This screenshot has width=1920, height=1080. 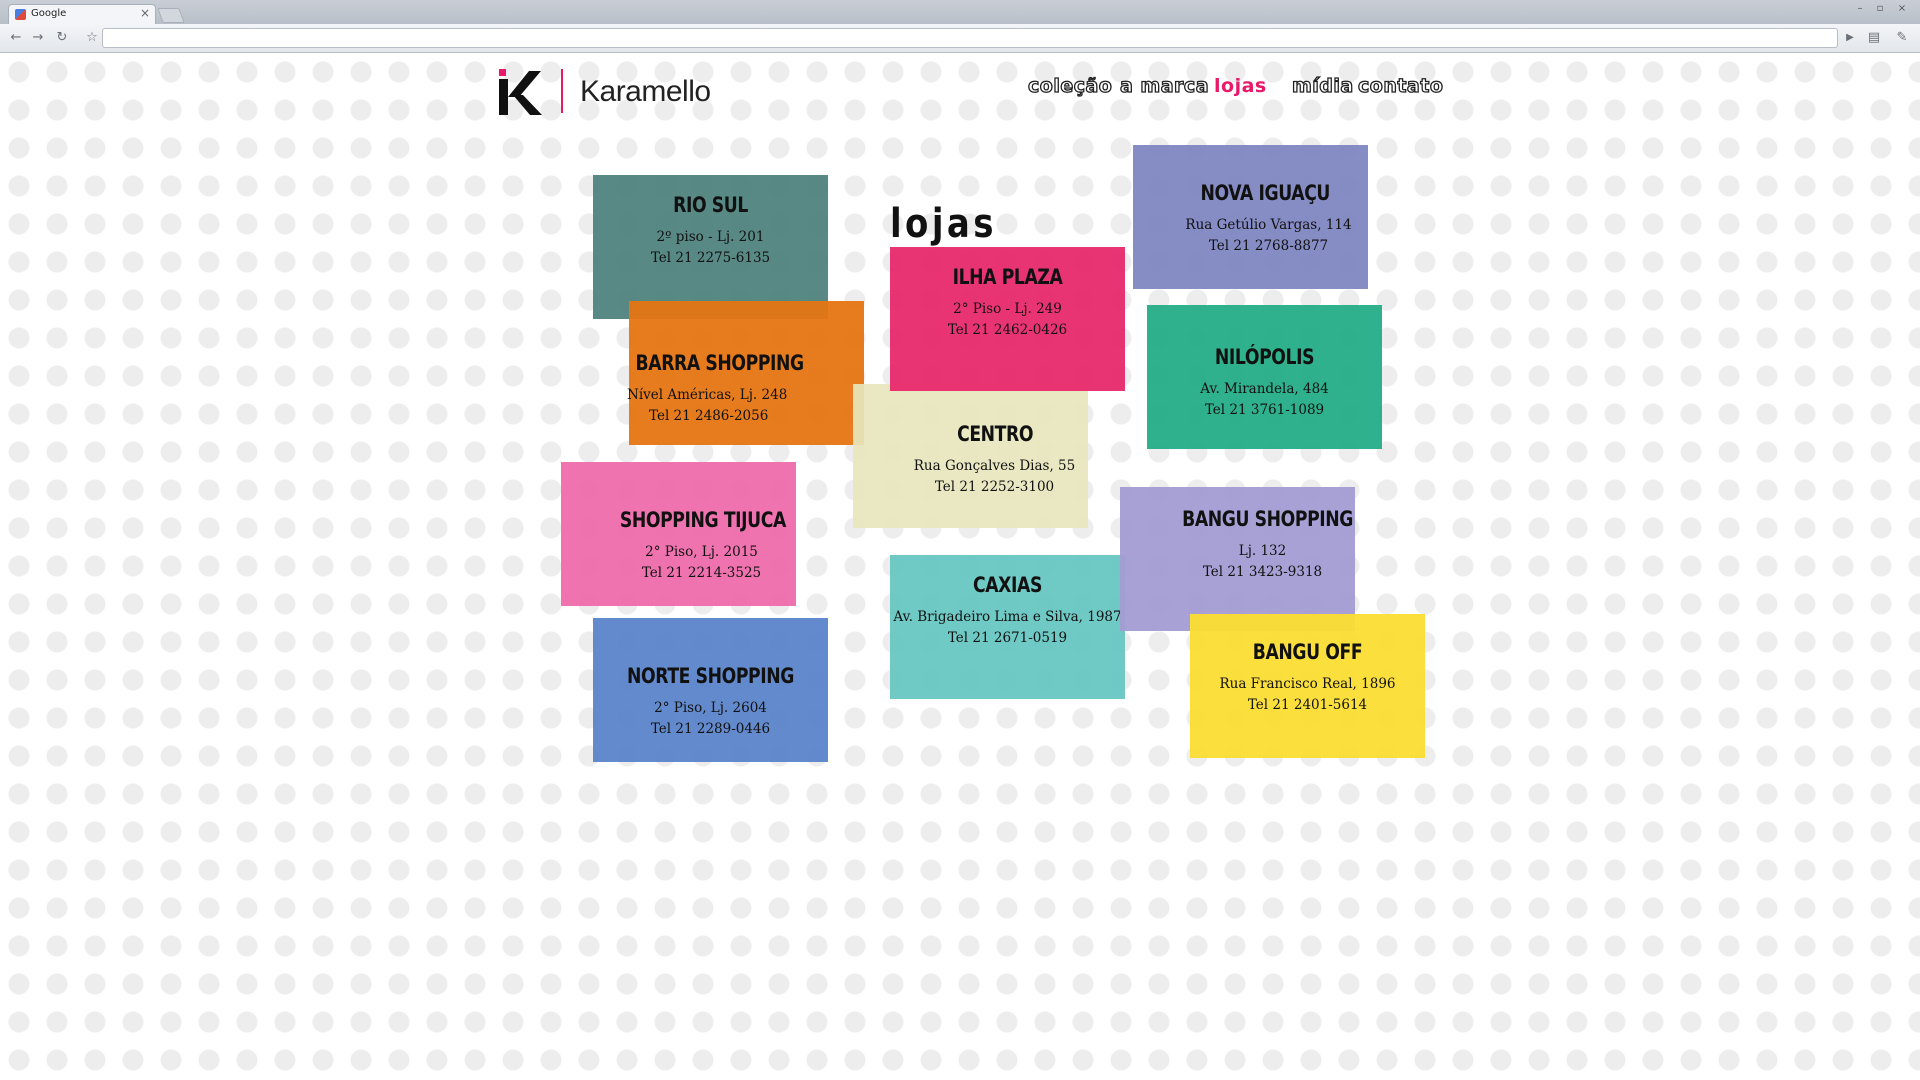 I want to click on play-icon: ▶, so click(x=1850, y=38).